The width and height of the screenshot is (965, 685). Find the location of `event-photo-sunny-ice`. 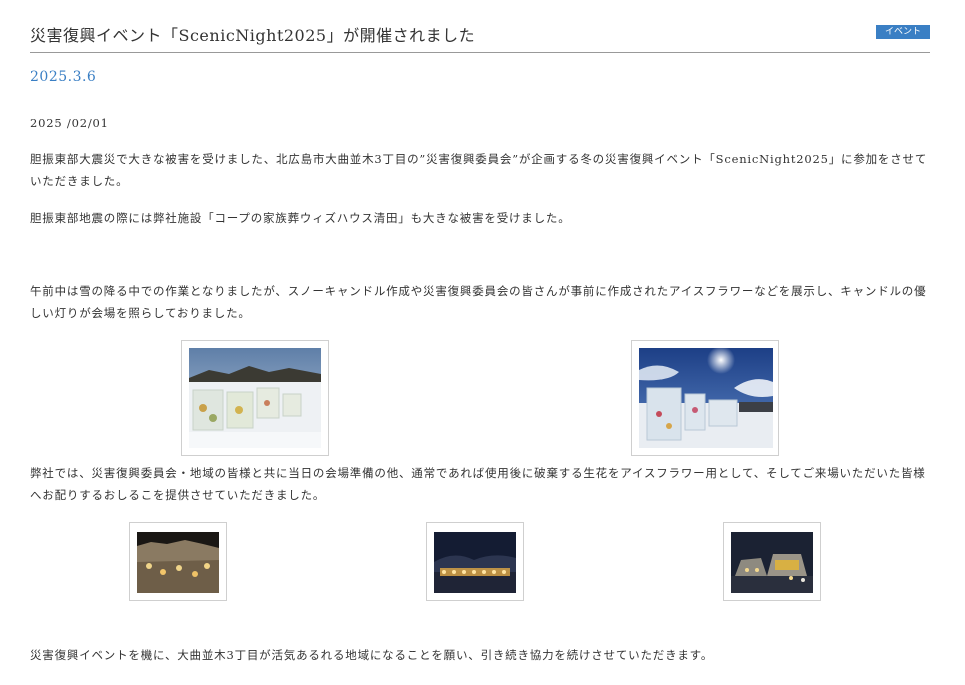

event-photo-sunny-ice is located at coordinates (705, 398).